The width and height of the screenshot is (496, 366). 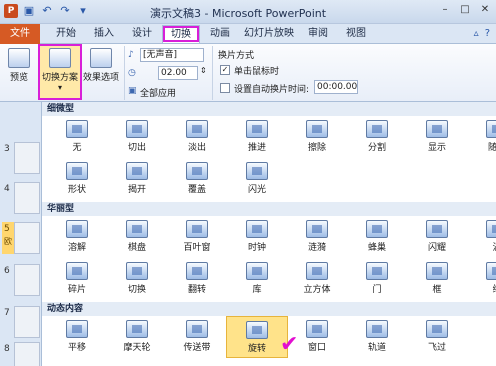 I want to click on section-heading-subtle: 细微型, so click(x=269, y=109).